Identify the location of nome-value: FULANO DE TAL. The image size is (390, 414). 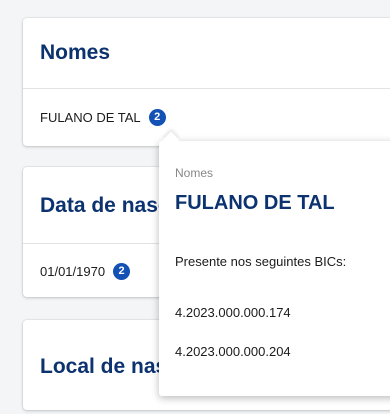
(90, 117).